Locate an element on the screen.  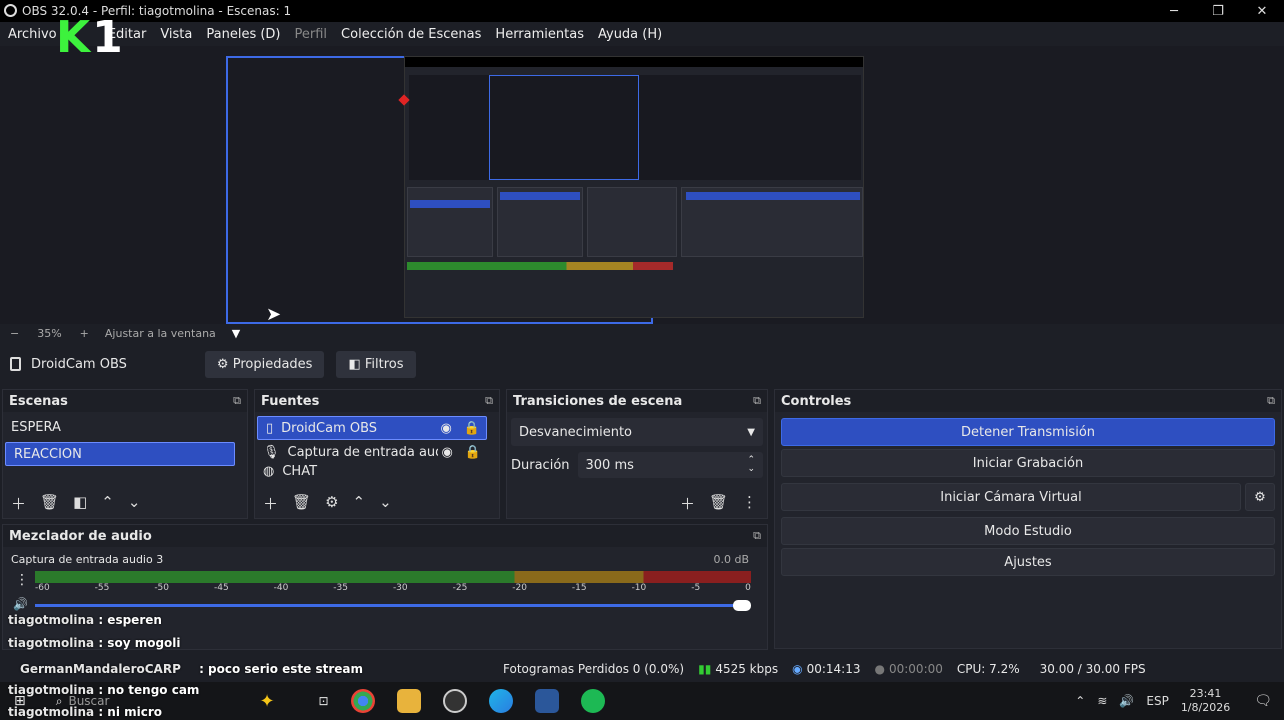
volume-icon: 🔊 is located at coordinates (1126, 701).